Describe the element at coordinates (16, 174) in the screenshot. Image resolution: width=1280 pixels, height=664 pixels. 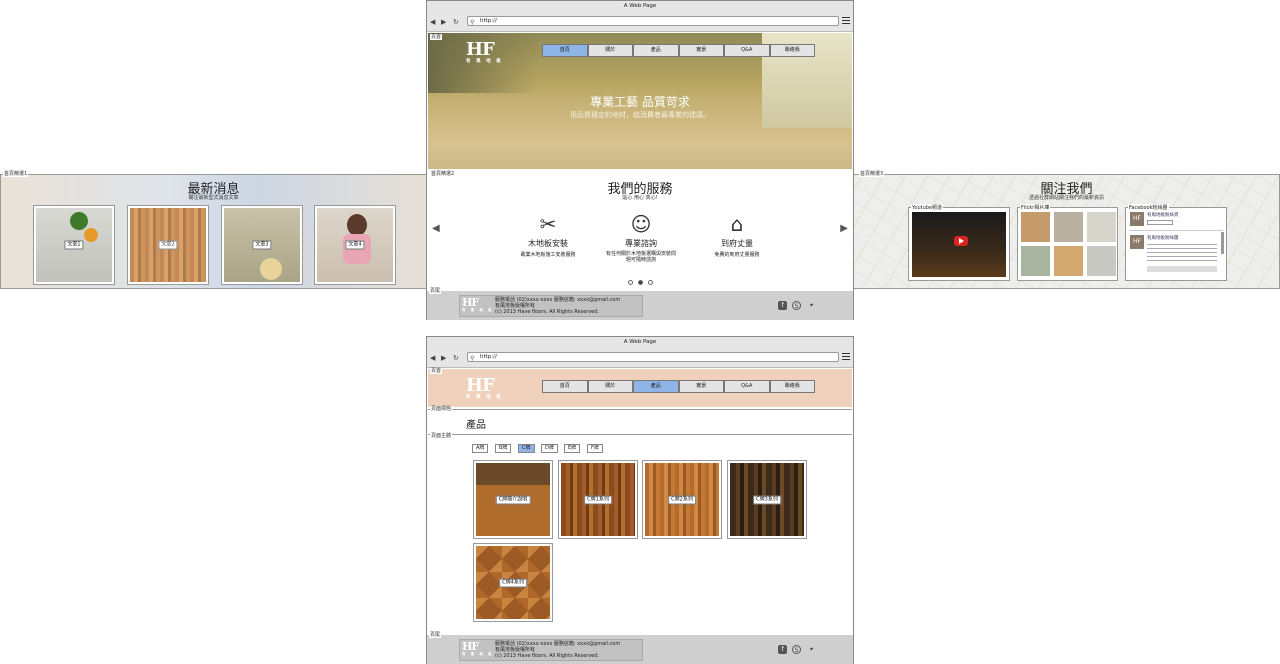
I see `section-label: 首頁精選1` at that location.